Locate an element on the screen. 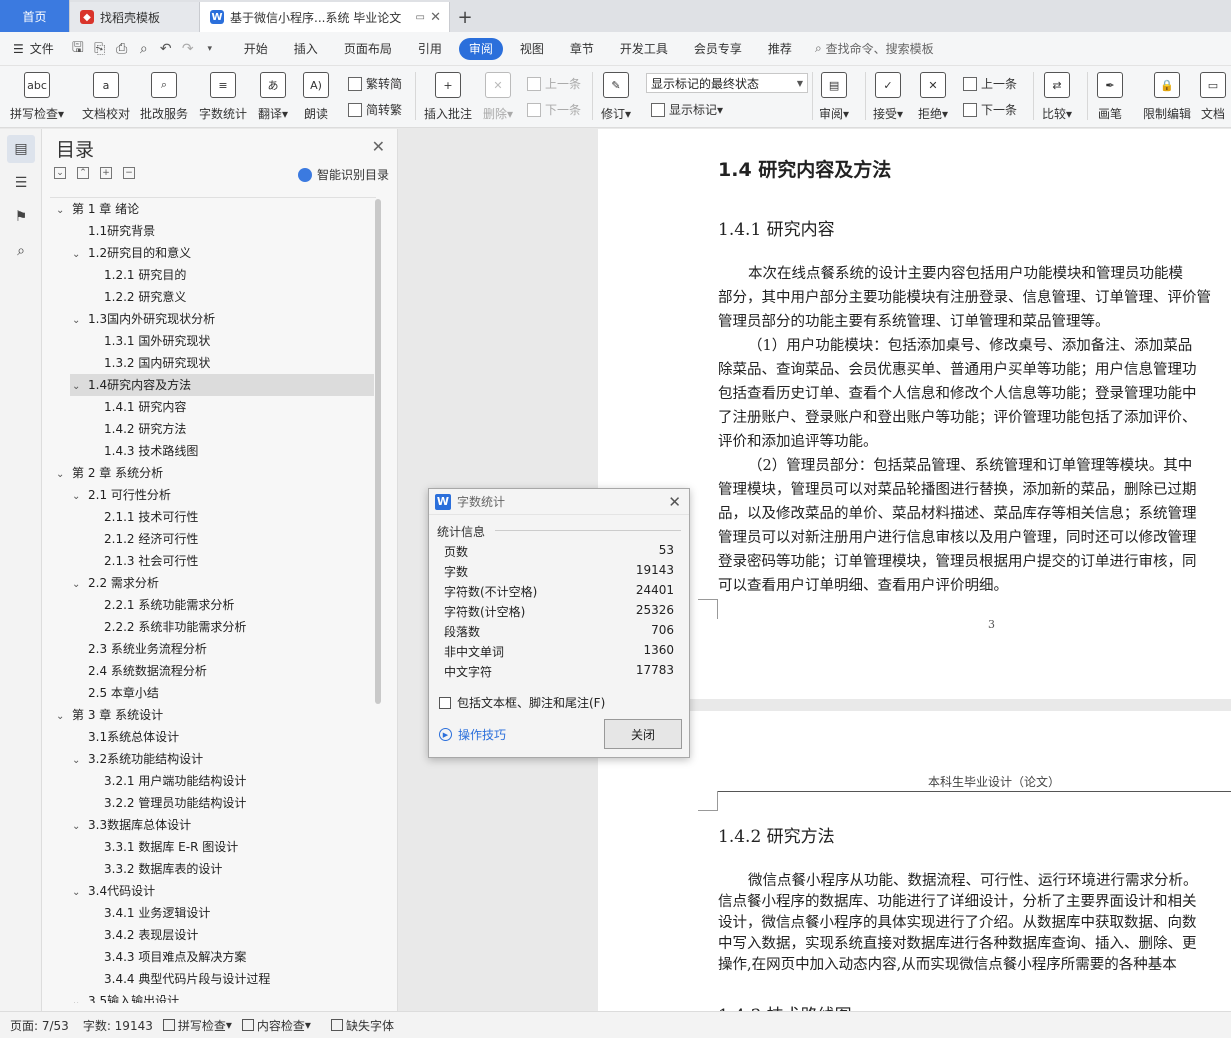  toc-item: ⌄ 3.2系统功能结构设计 is located at coordinates (126, 759).